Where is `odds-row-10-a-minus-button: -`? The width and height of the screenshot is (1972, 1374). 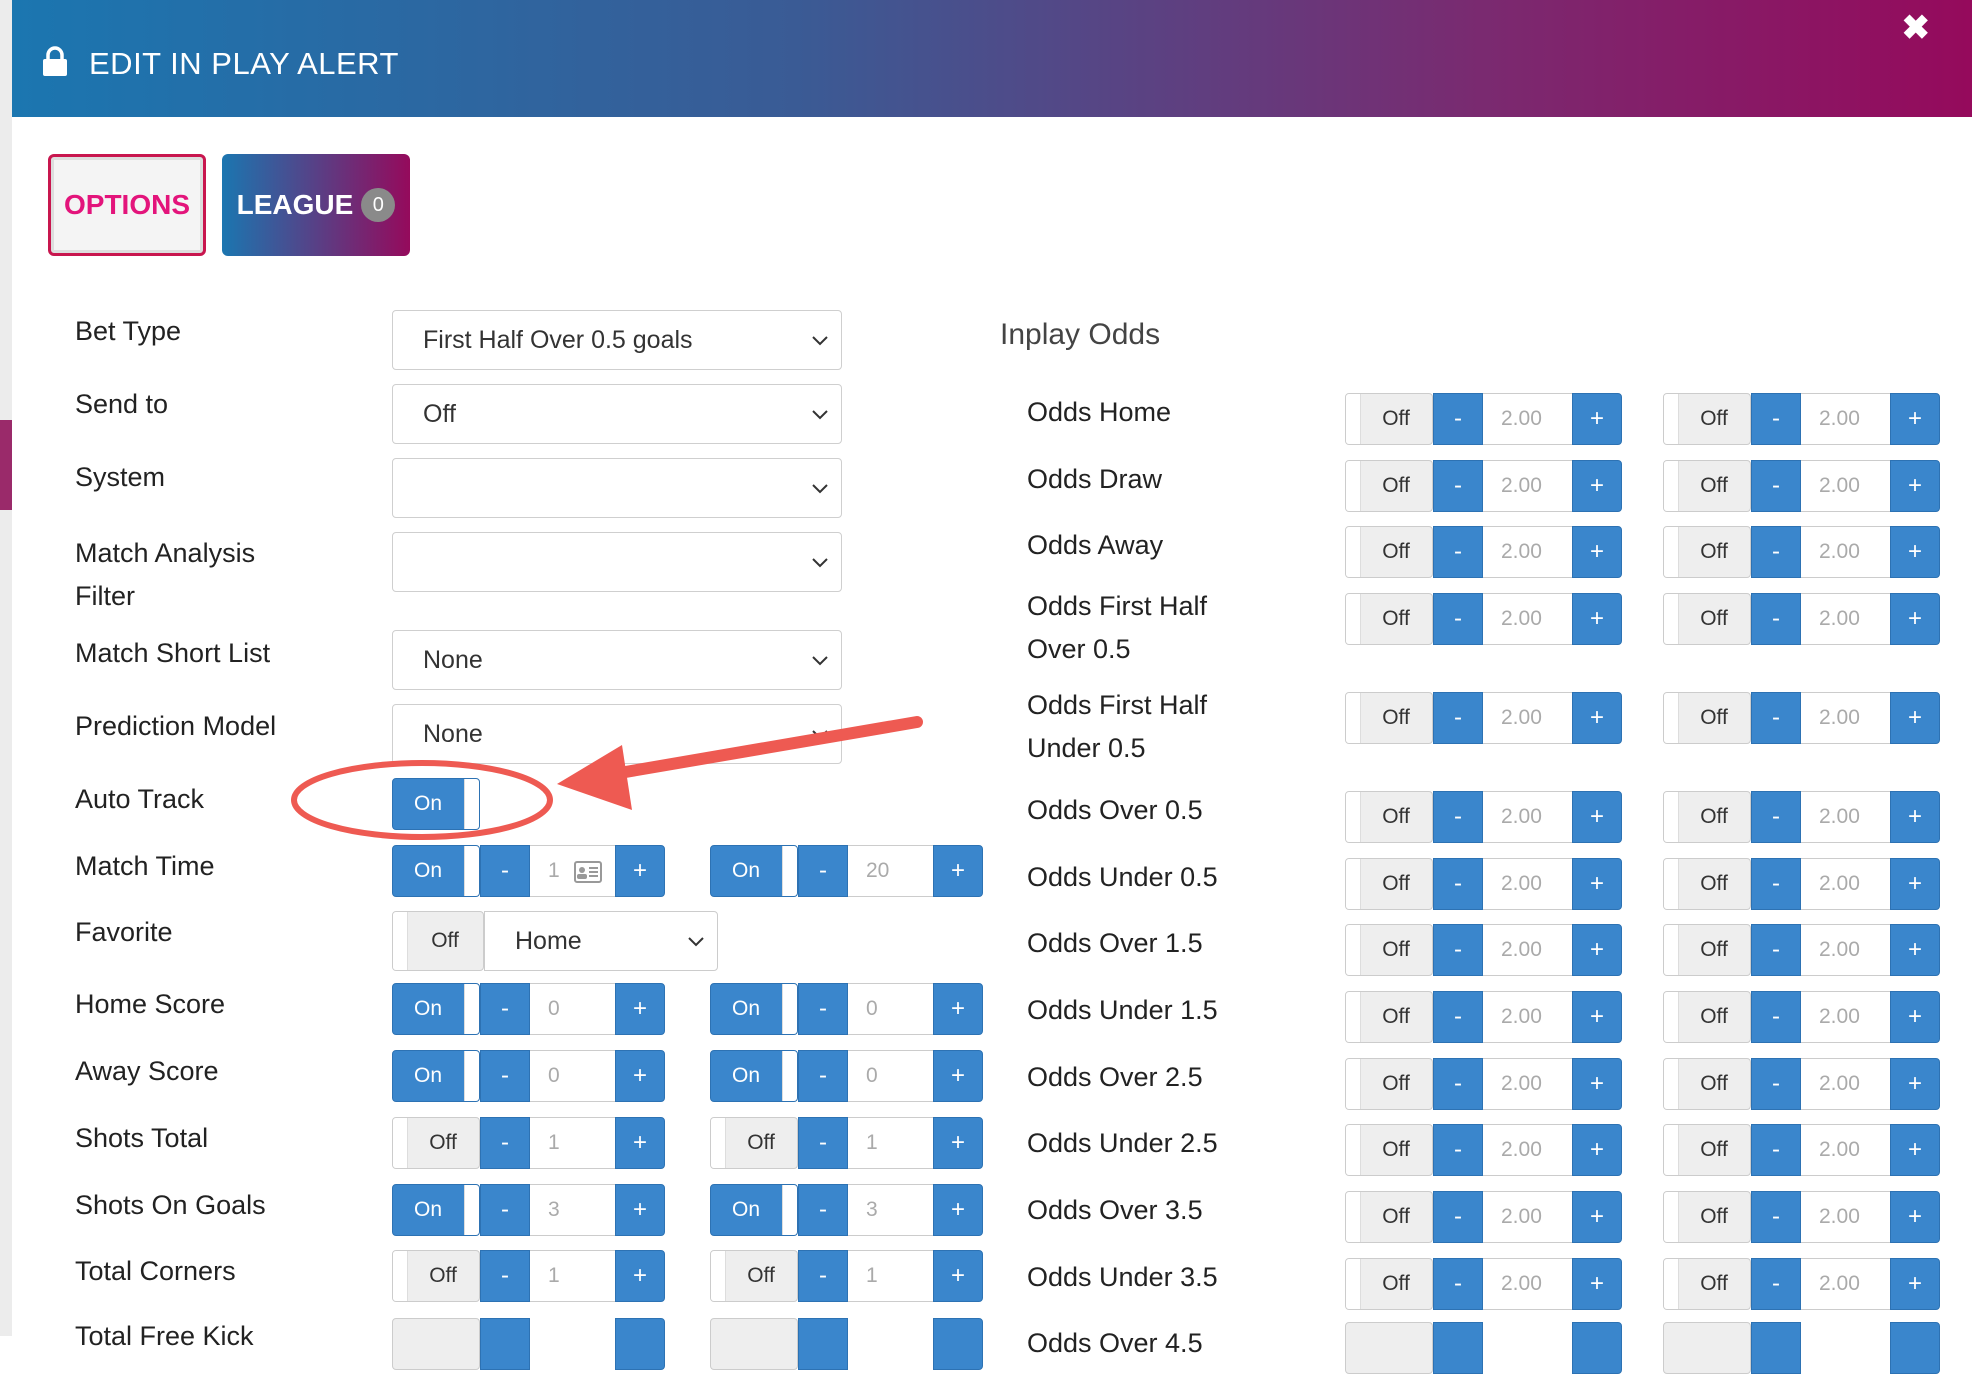
odds-row-10-a-minus-button: - is located at coordinates (1458, 1150).